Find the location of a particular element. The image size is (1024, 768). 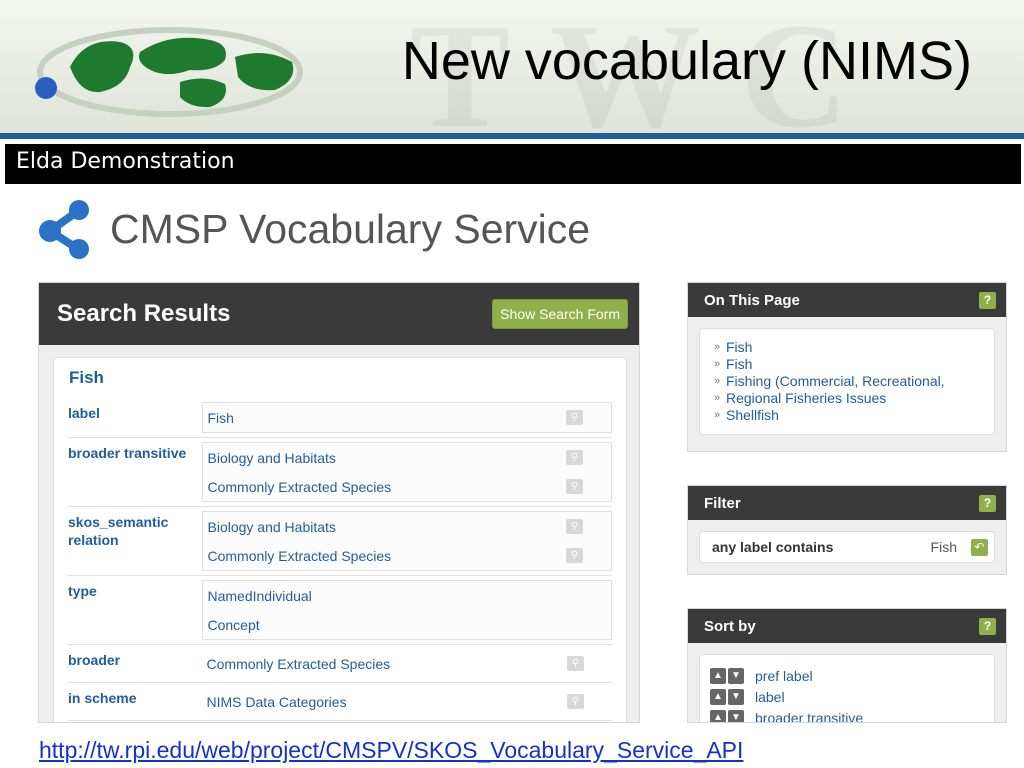

sort-by-header: Sort by ? is located at coordinates (847, 626).